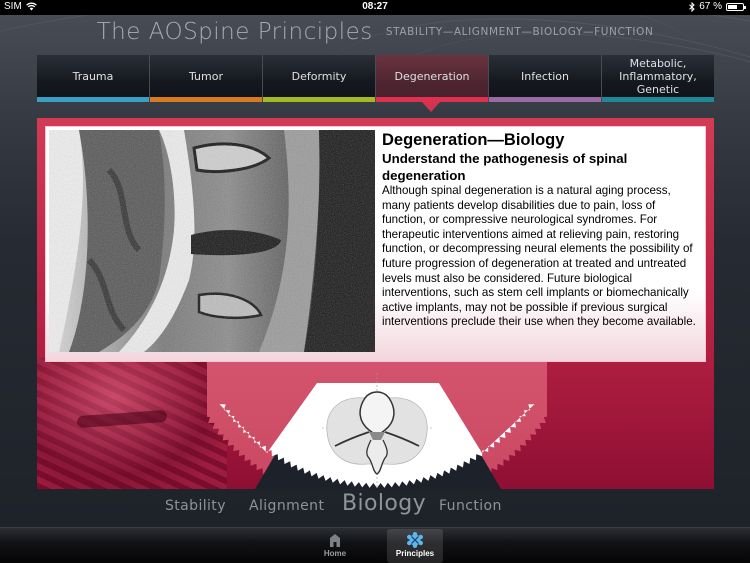 The image size is (750, 563). Describe the element at coordinates (335, 553) in the screenshot. I see `tabbar-home-label: Home` at that location.